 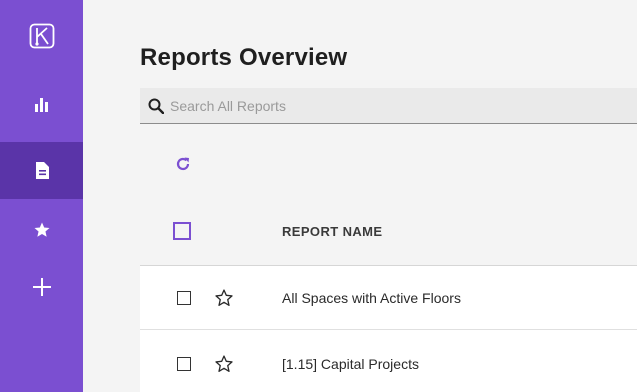 I want to click on refresh-button, so click(x=183, y=164).